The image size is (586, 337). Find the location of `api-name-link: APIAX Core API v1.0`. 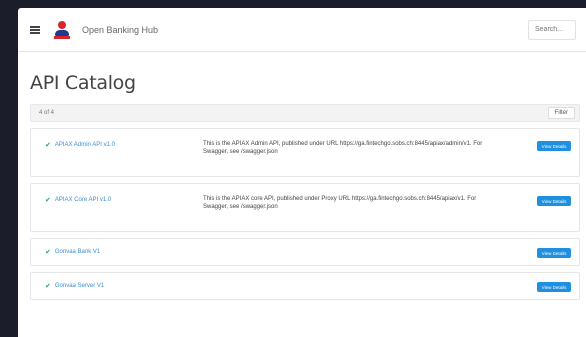

api-name-link: APIAX Core API v1.0 is located at coordinates (83, 200).